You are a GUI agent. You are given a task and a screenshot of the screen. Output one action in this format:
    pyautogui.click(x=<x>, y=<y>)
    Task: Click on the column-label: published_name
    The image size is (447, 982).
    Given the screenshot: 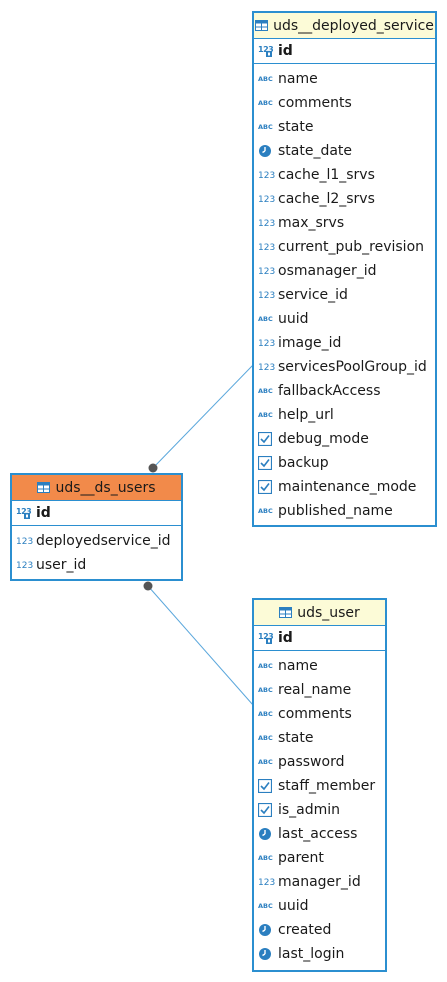 What is the action you would take?
    pyautogui.click(x=335, y=511)
    